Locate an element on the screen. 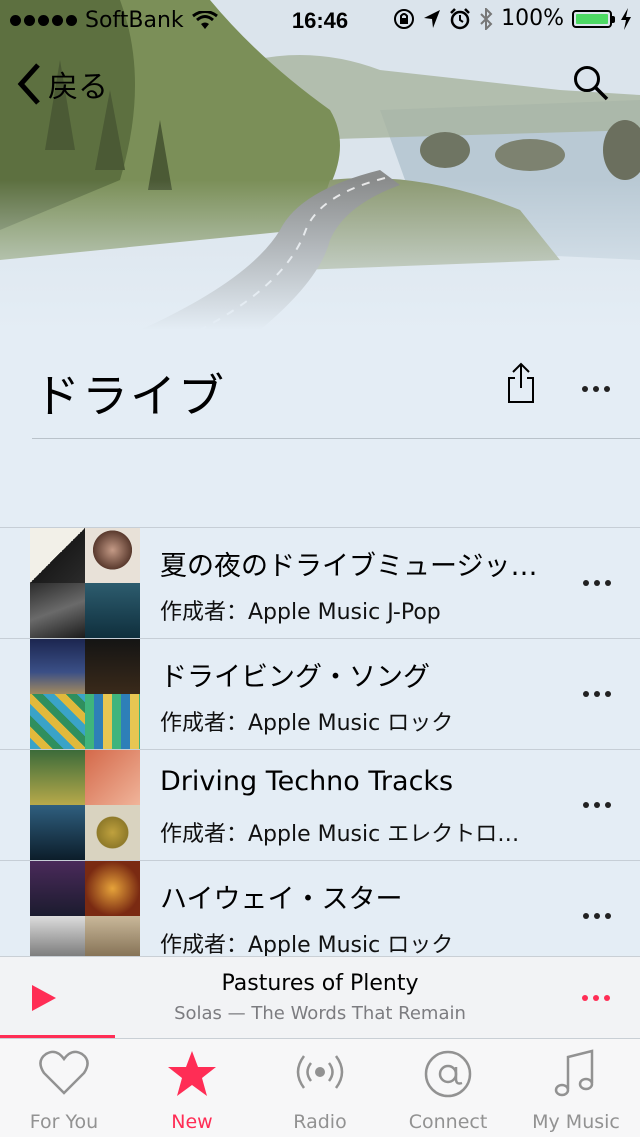  tab-connect: Connect is located at coordinates (448, 1088).